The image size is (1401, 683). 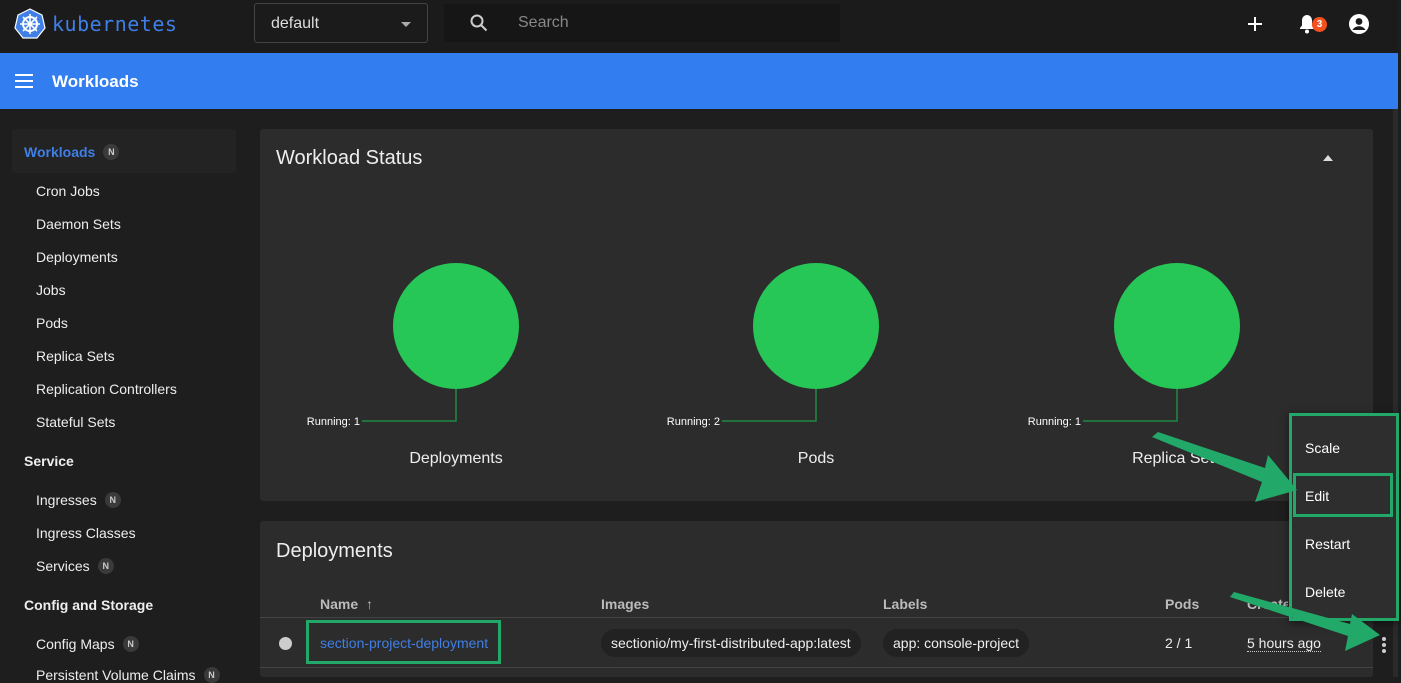 I want to click on annotation-arrows, so click(x=1266, y=541).